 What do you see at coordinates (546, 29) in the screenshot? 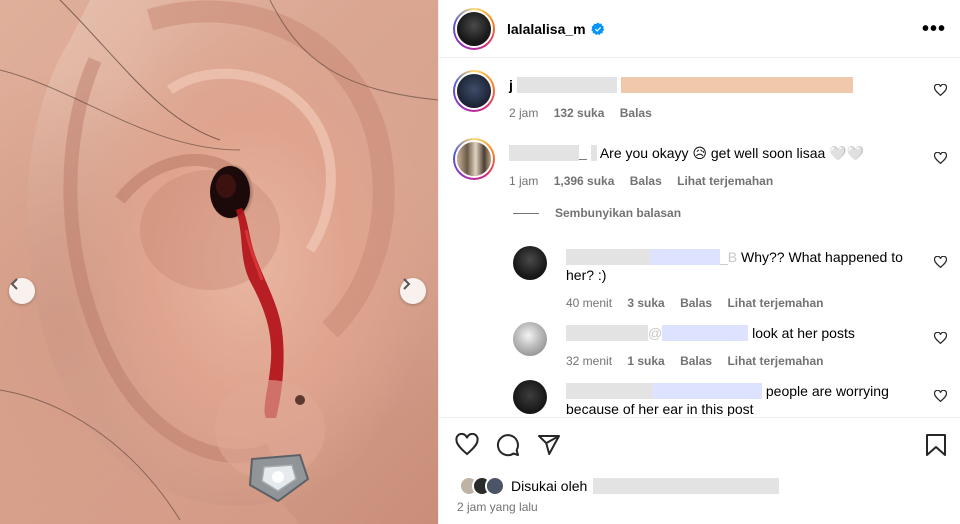
I see `author-username: lalalalisa_m` at bounding box center [546, 29].